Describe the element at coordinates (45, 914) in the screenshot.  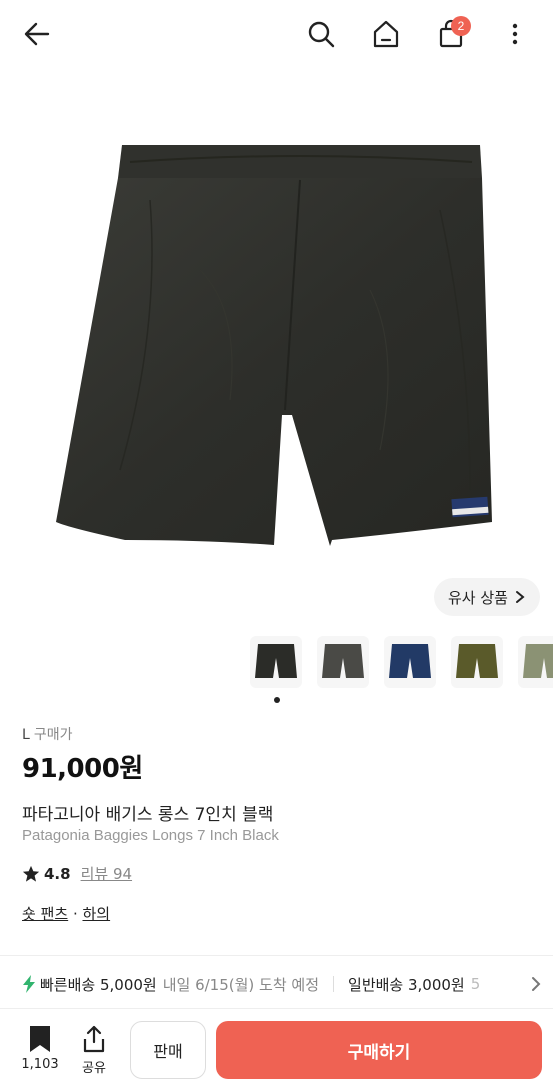
I see `category-main-link: 숏 팬츠` at that location.